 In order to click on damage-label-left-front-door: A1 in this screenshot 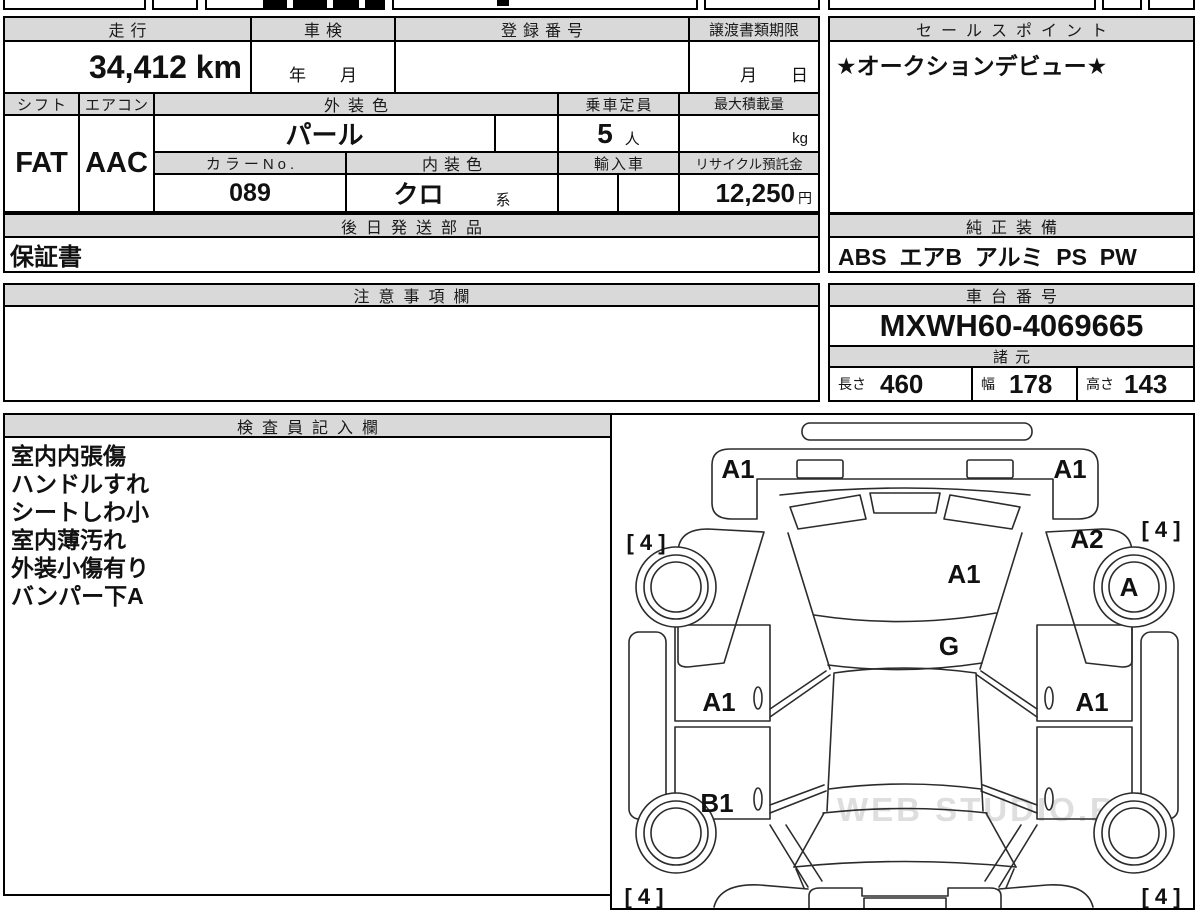, I will do `click(718, 702)`.